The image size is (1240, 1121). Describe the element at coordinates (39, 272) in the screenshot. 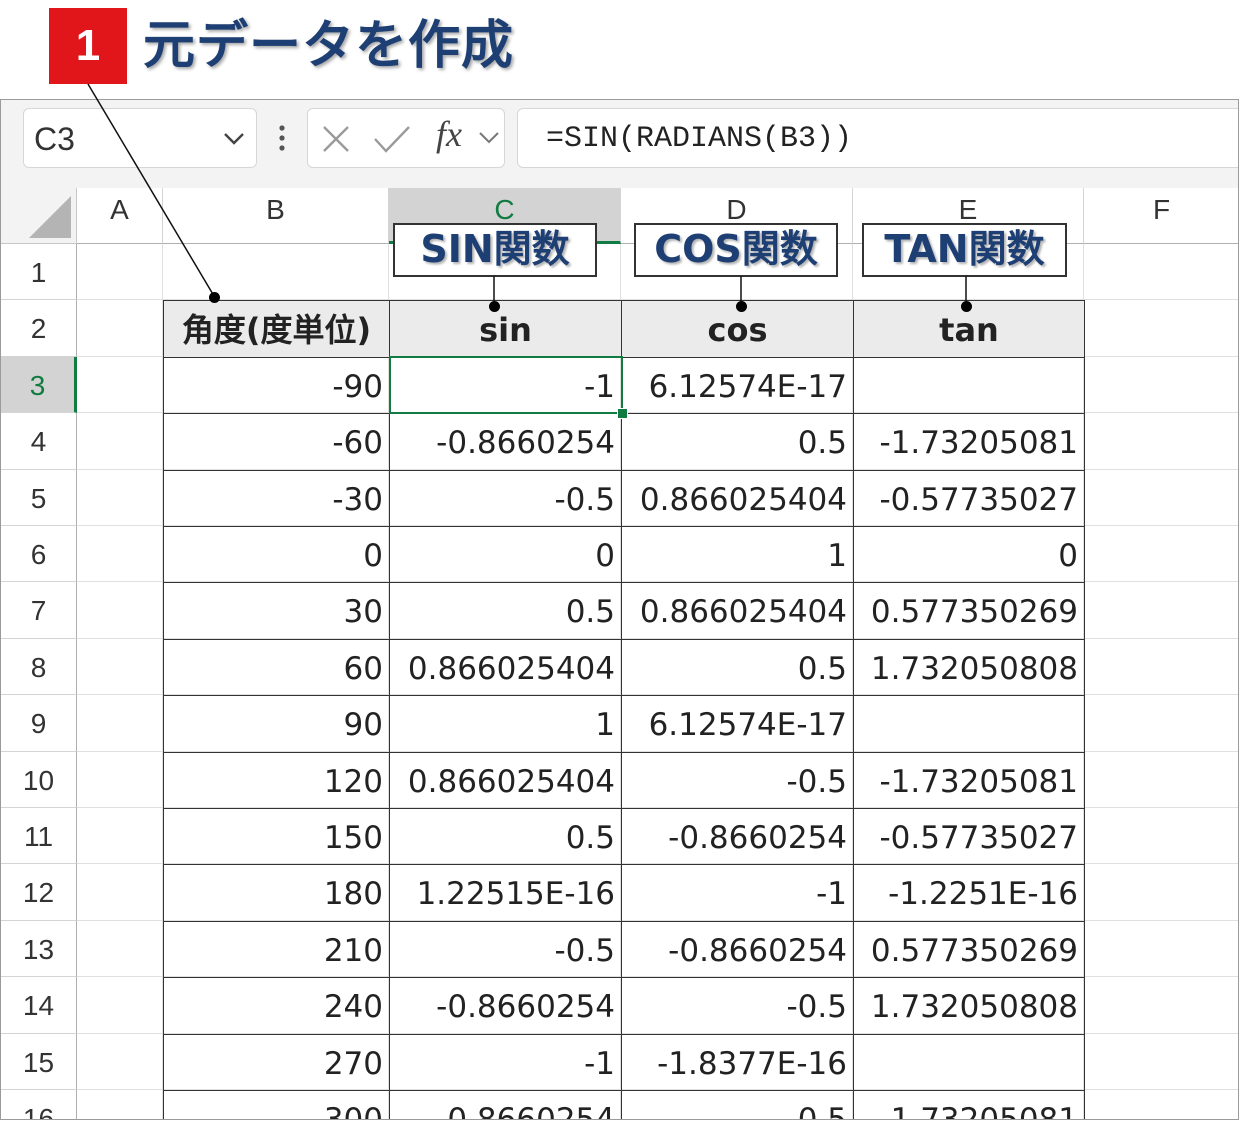

I see `row-header-1: 1` at that location.